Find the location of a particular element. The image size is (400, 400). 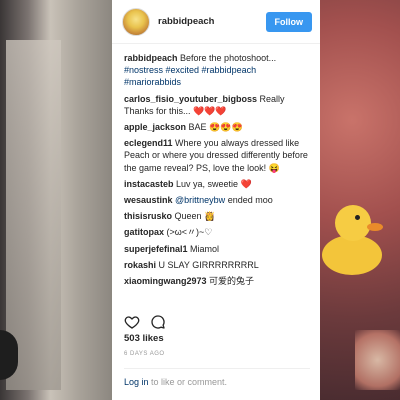

comment: xiaomingwang2973 可爱的兔子 is located at coordinates (217, 281).